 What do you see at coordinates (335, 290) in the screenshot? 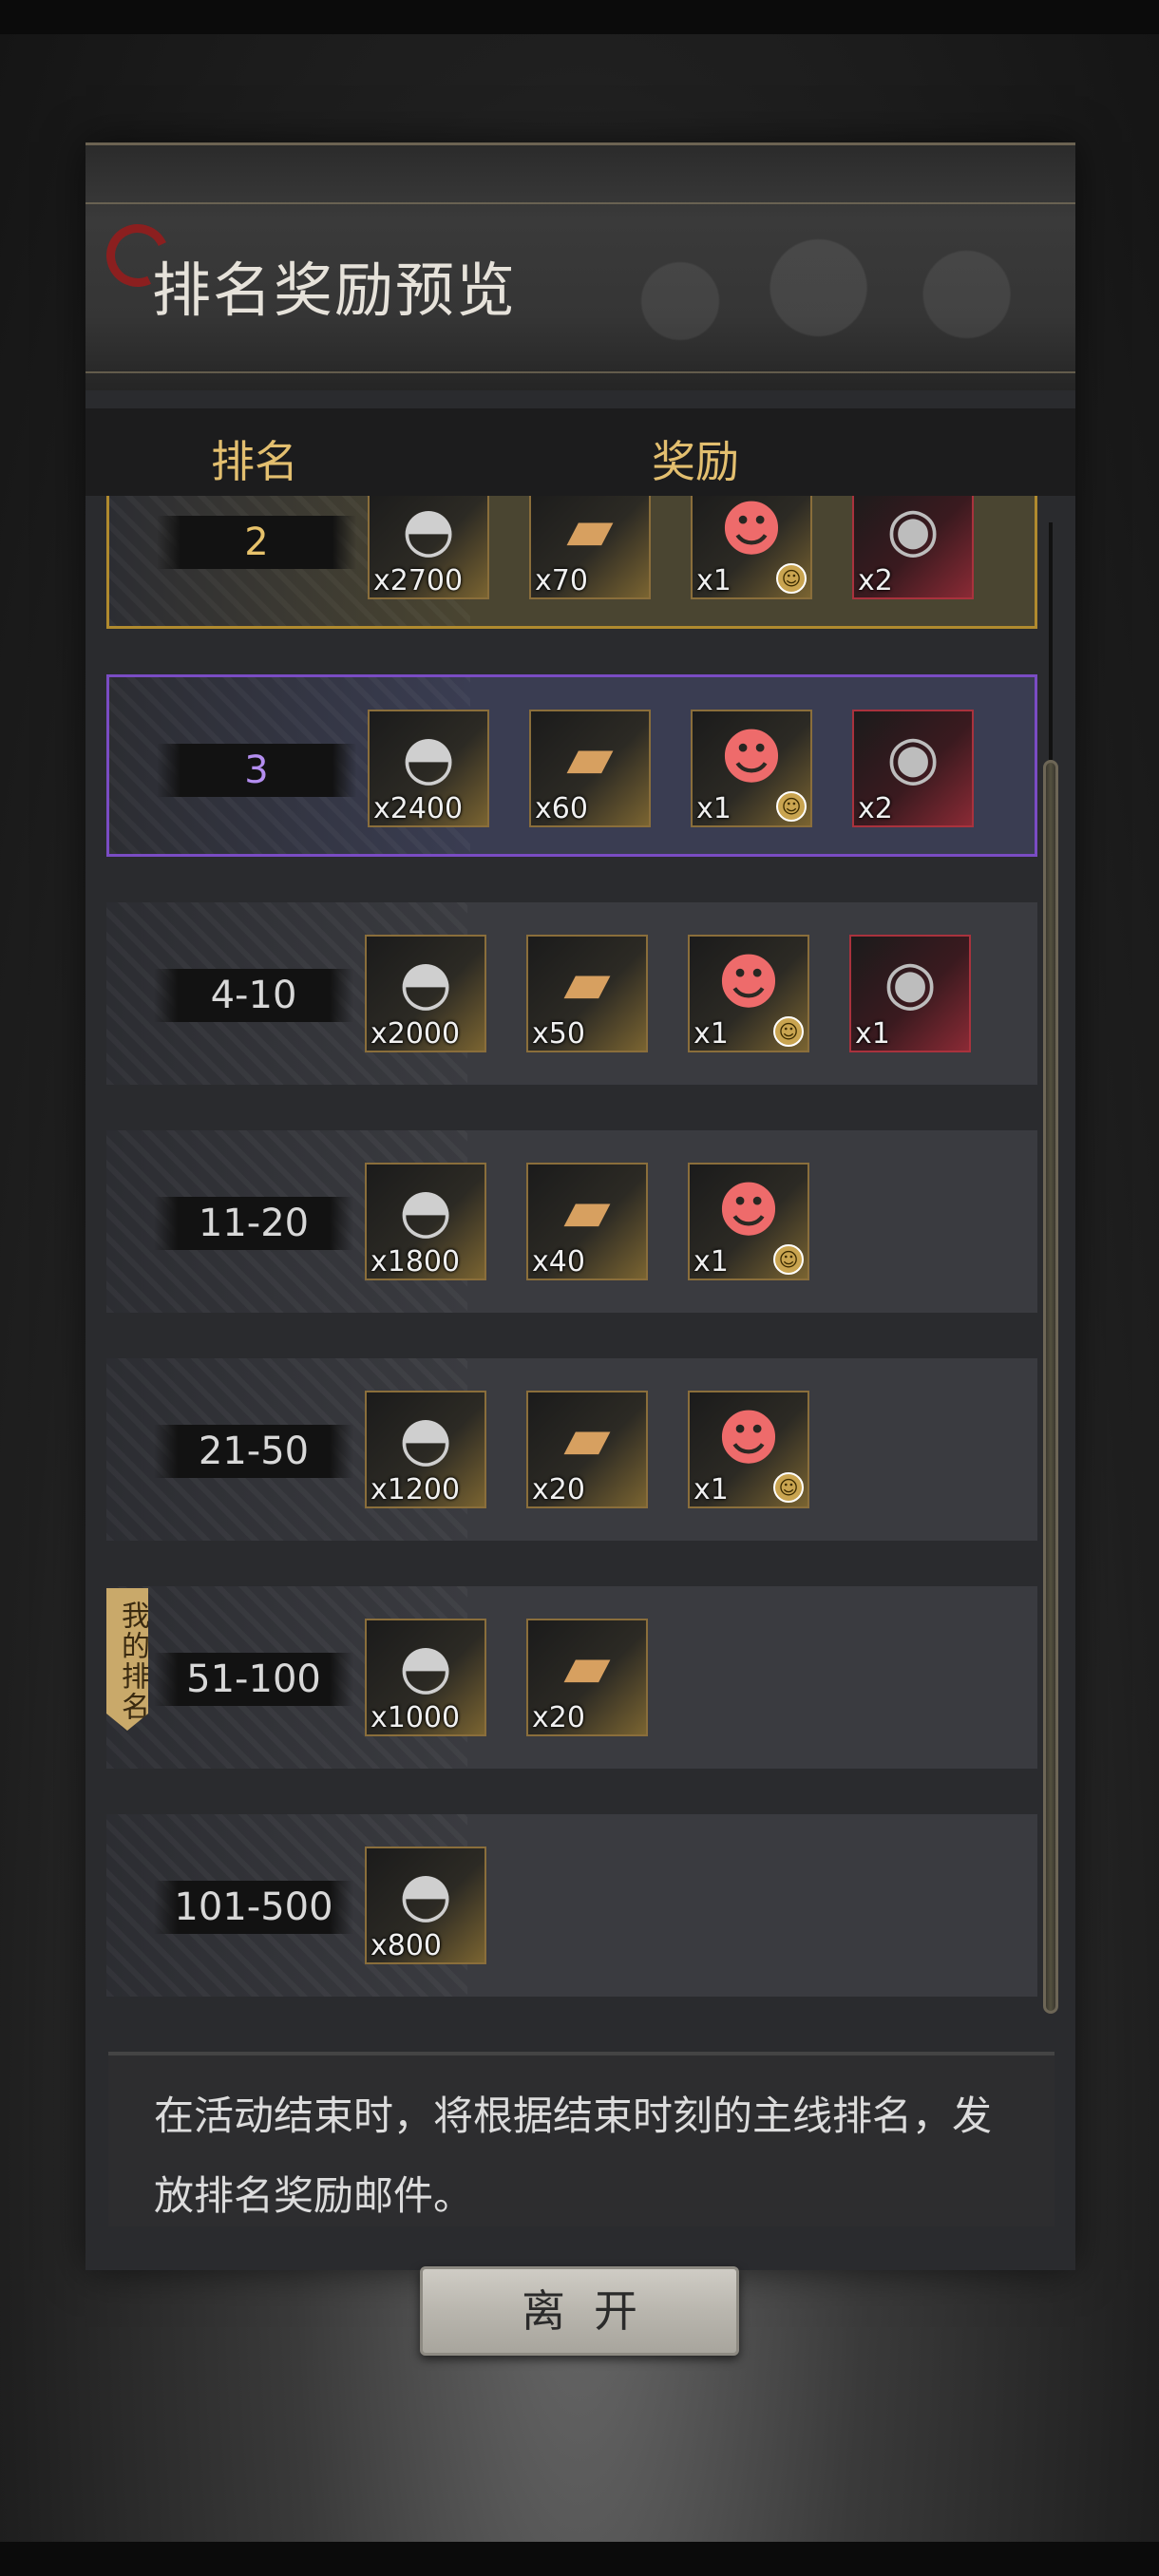
I see `dialog-title: 排名奖励预览` at bounding box center [335, 290].